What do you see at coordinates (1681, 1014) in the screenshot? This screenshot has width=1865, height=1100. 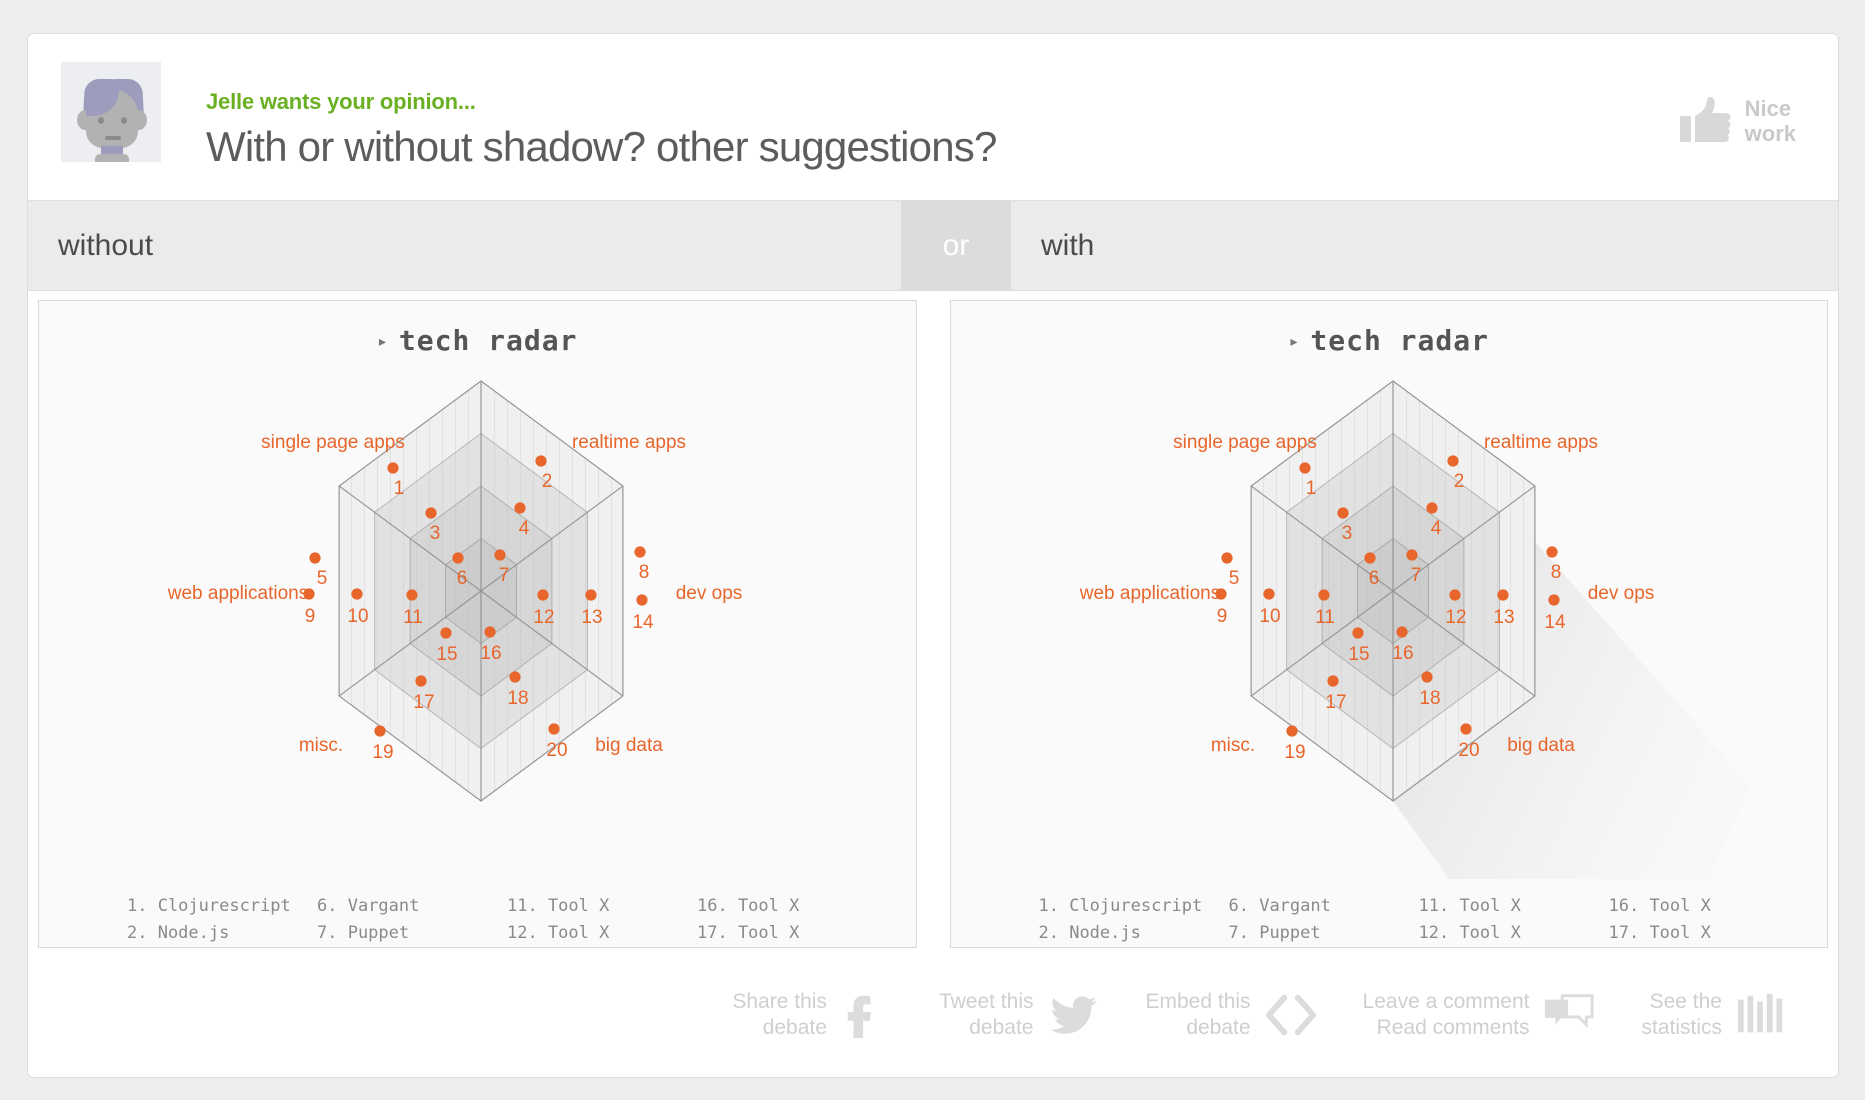 I see `footer-action-label: See the statistics` at bounding box center [1681, 1014].